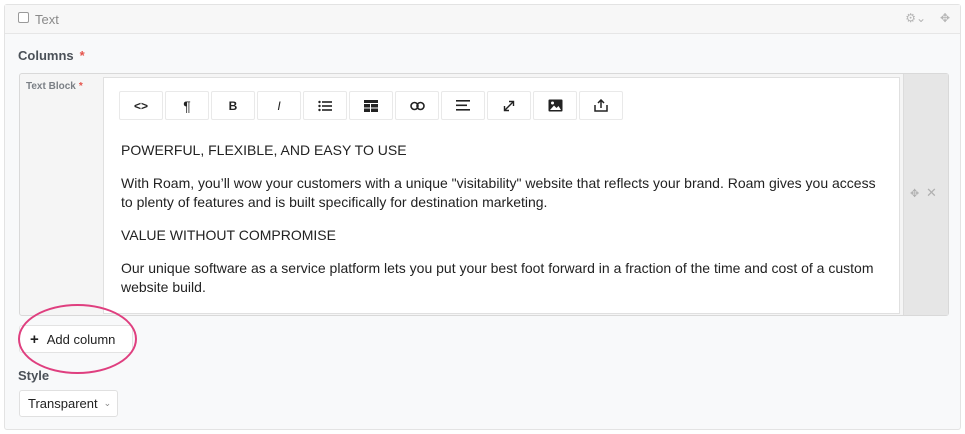  Describe the element at coordinates (945, 18) in the screenshot. I see `move-handle-icon: ✥` at that location.